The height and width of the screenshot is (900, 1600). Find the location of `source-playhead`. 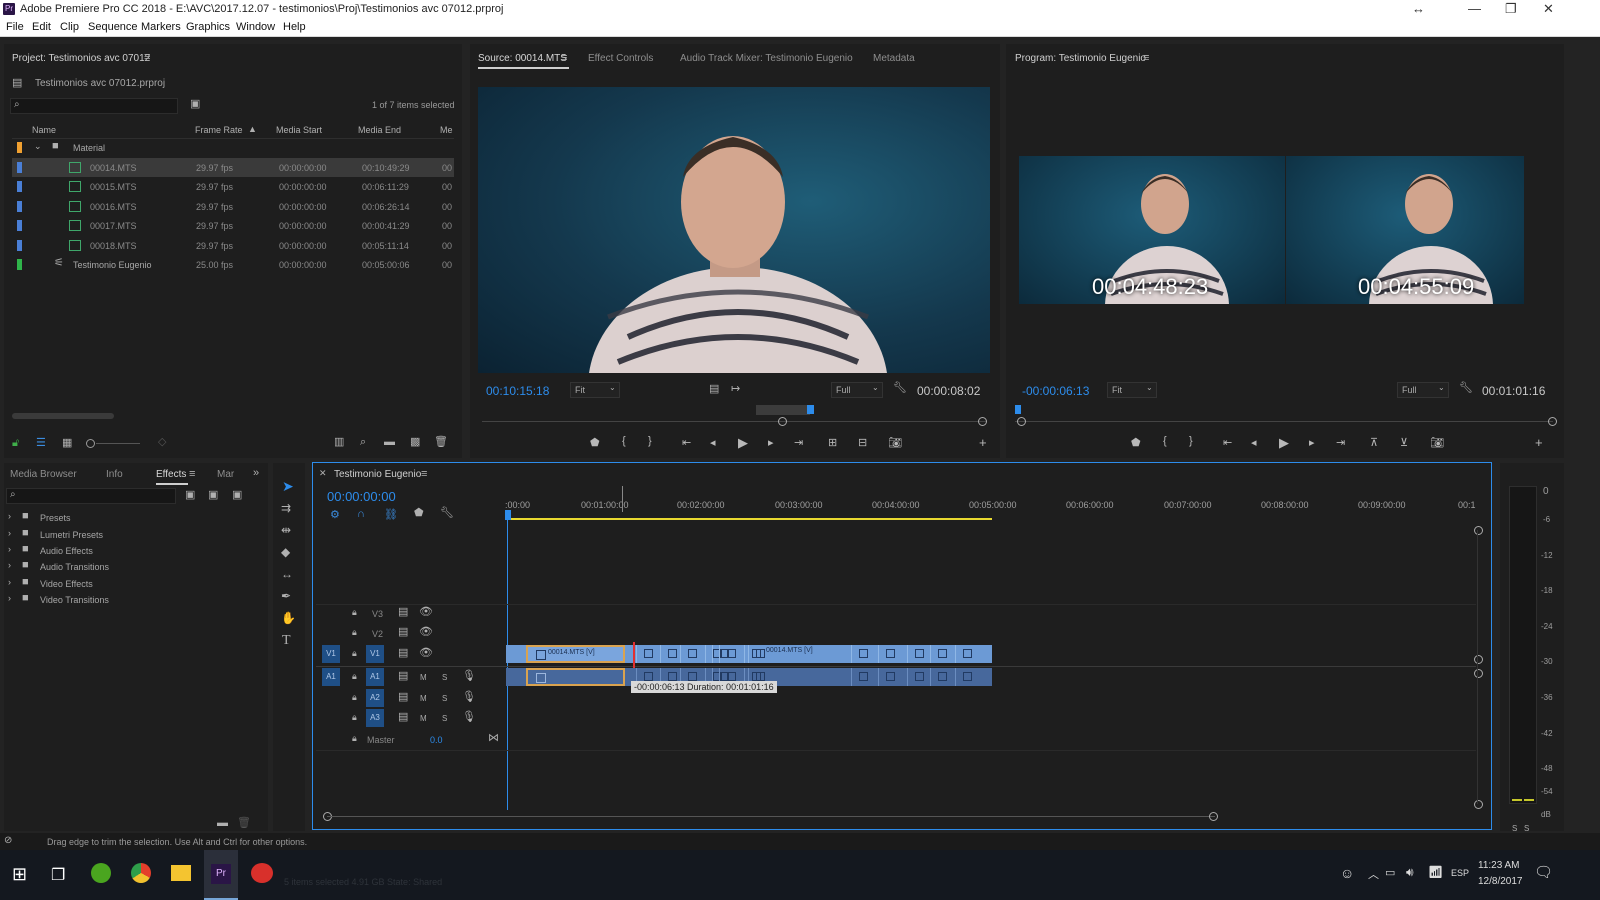

source-playhead is located at coordinates (810, 409).